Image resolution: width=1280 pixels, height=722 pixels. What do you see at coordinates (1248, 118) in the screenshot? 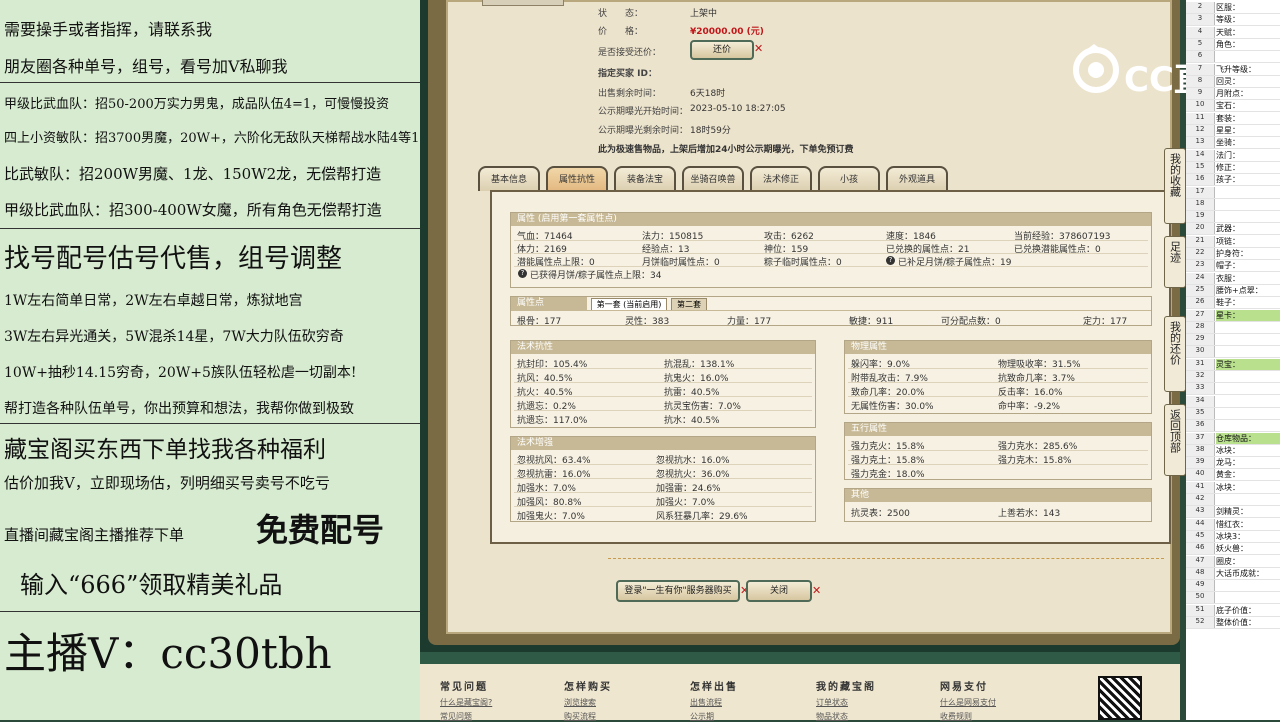
I see `sheet-cell: 套装：` at bounding box center [1248, 118].